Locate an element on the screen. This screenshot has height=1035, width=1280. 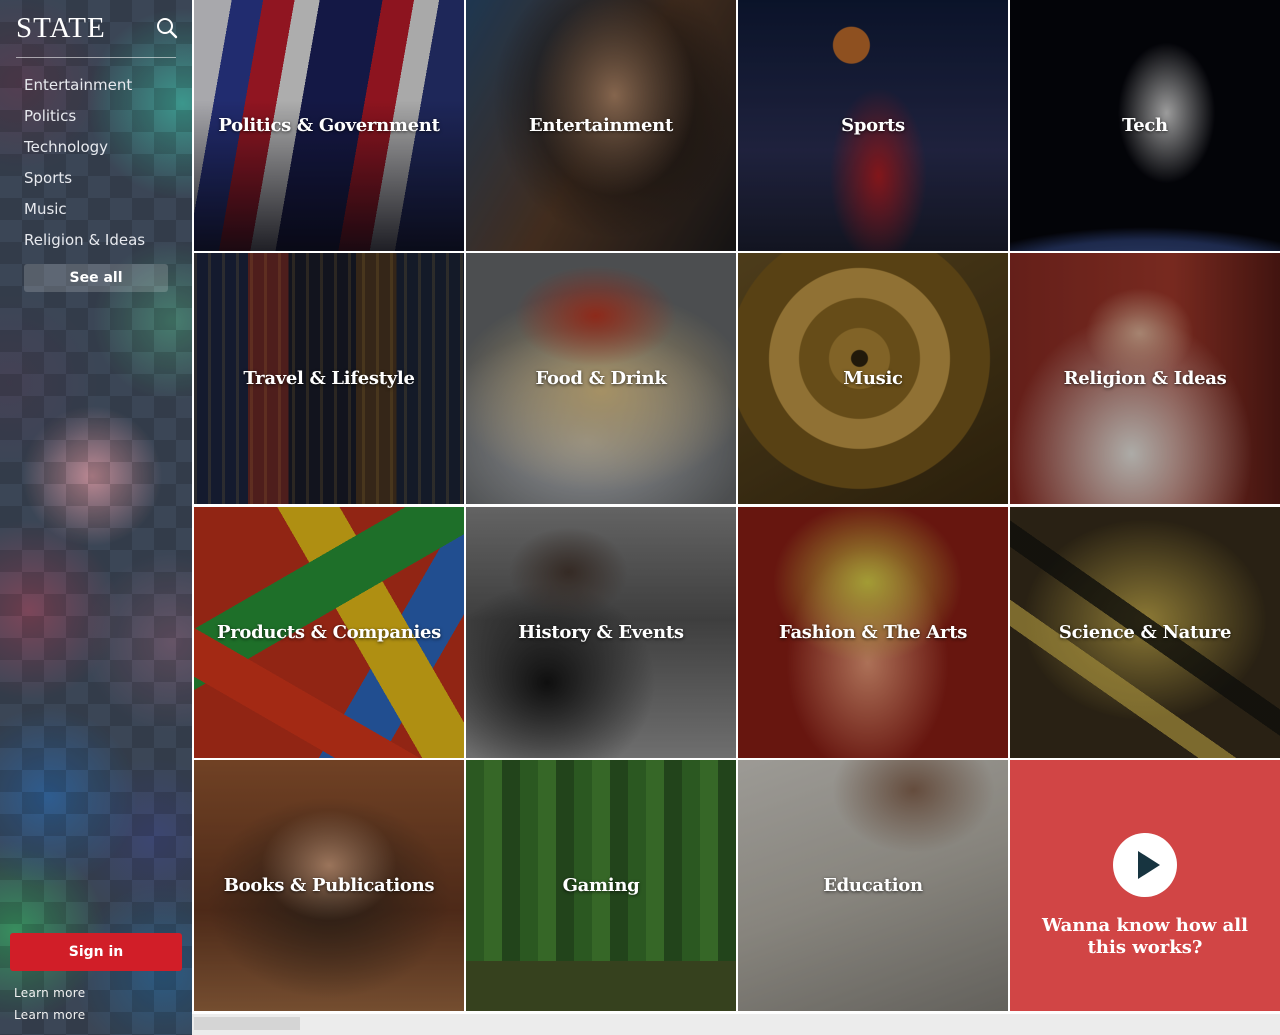
tile-science-nature: Science & Nature is located at coordinates (1145, 632).